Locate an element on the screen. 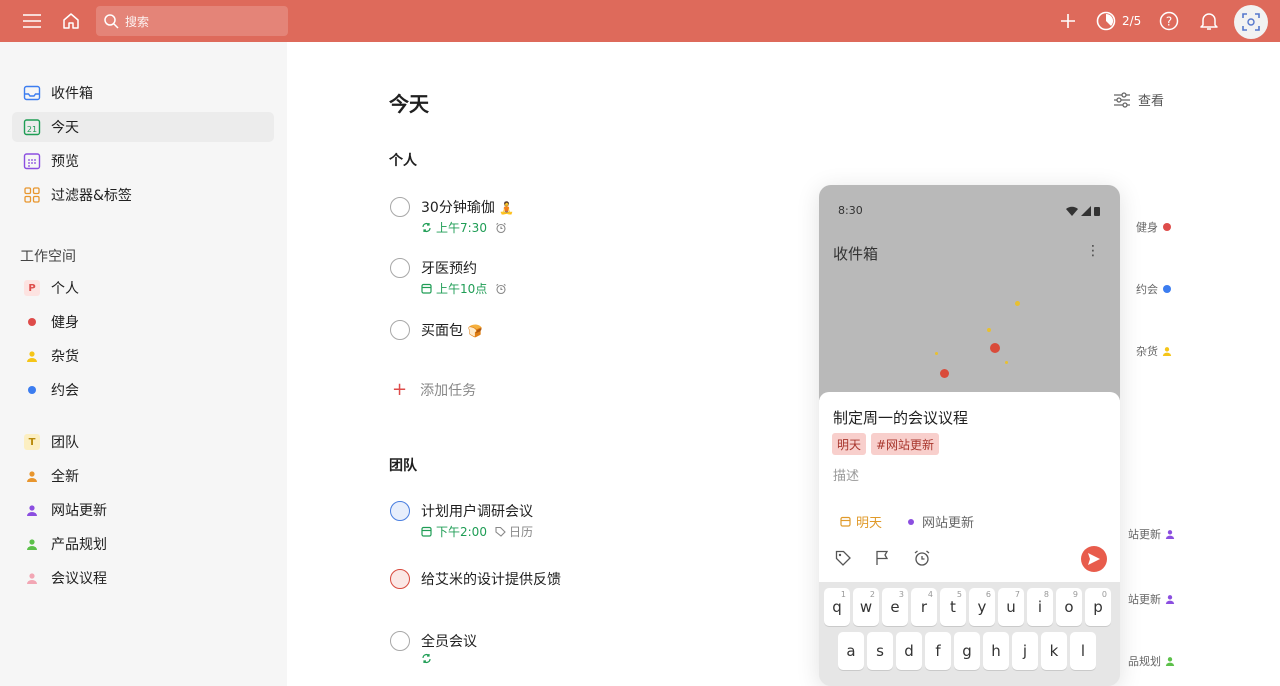 The image size is (1280, 686). key-q: q1 is located at coordinates (837, 607).